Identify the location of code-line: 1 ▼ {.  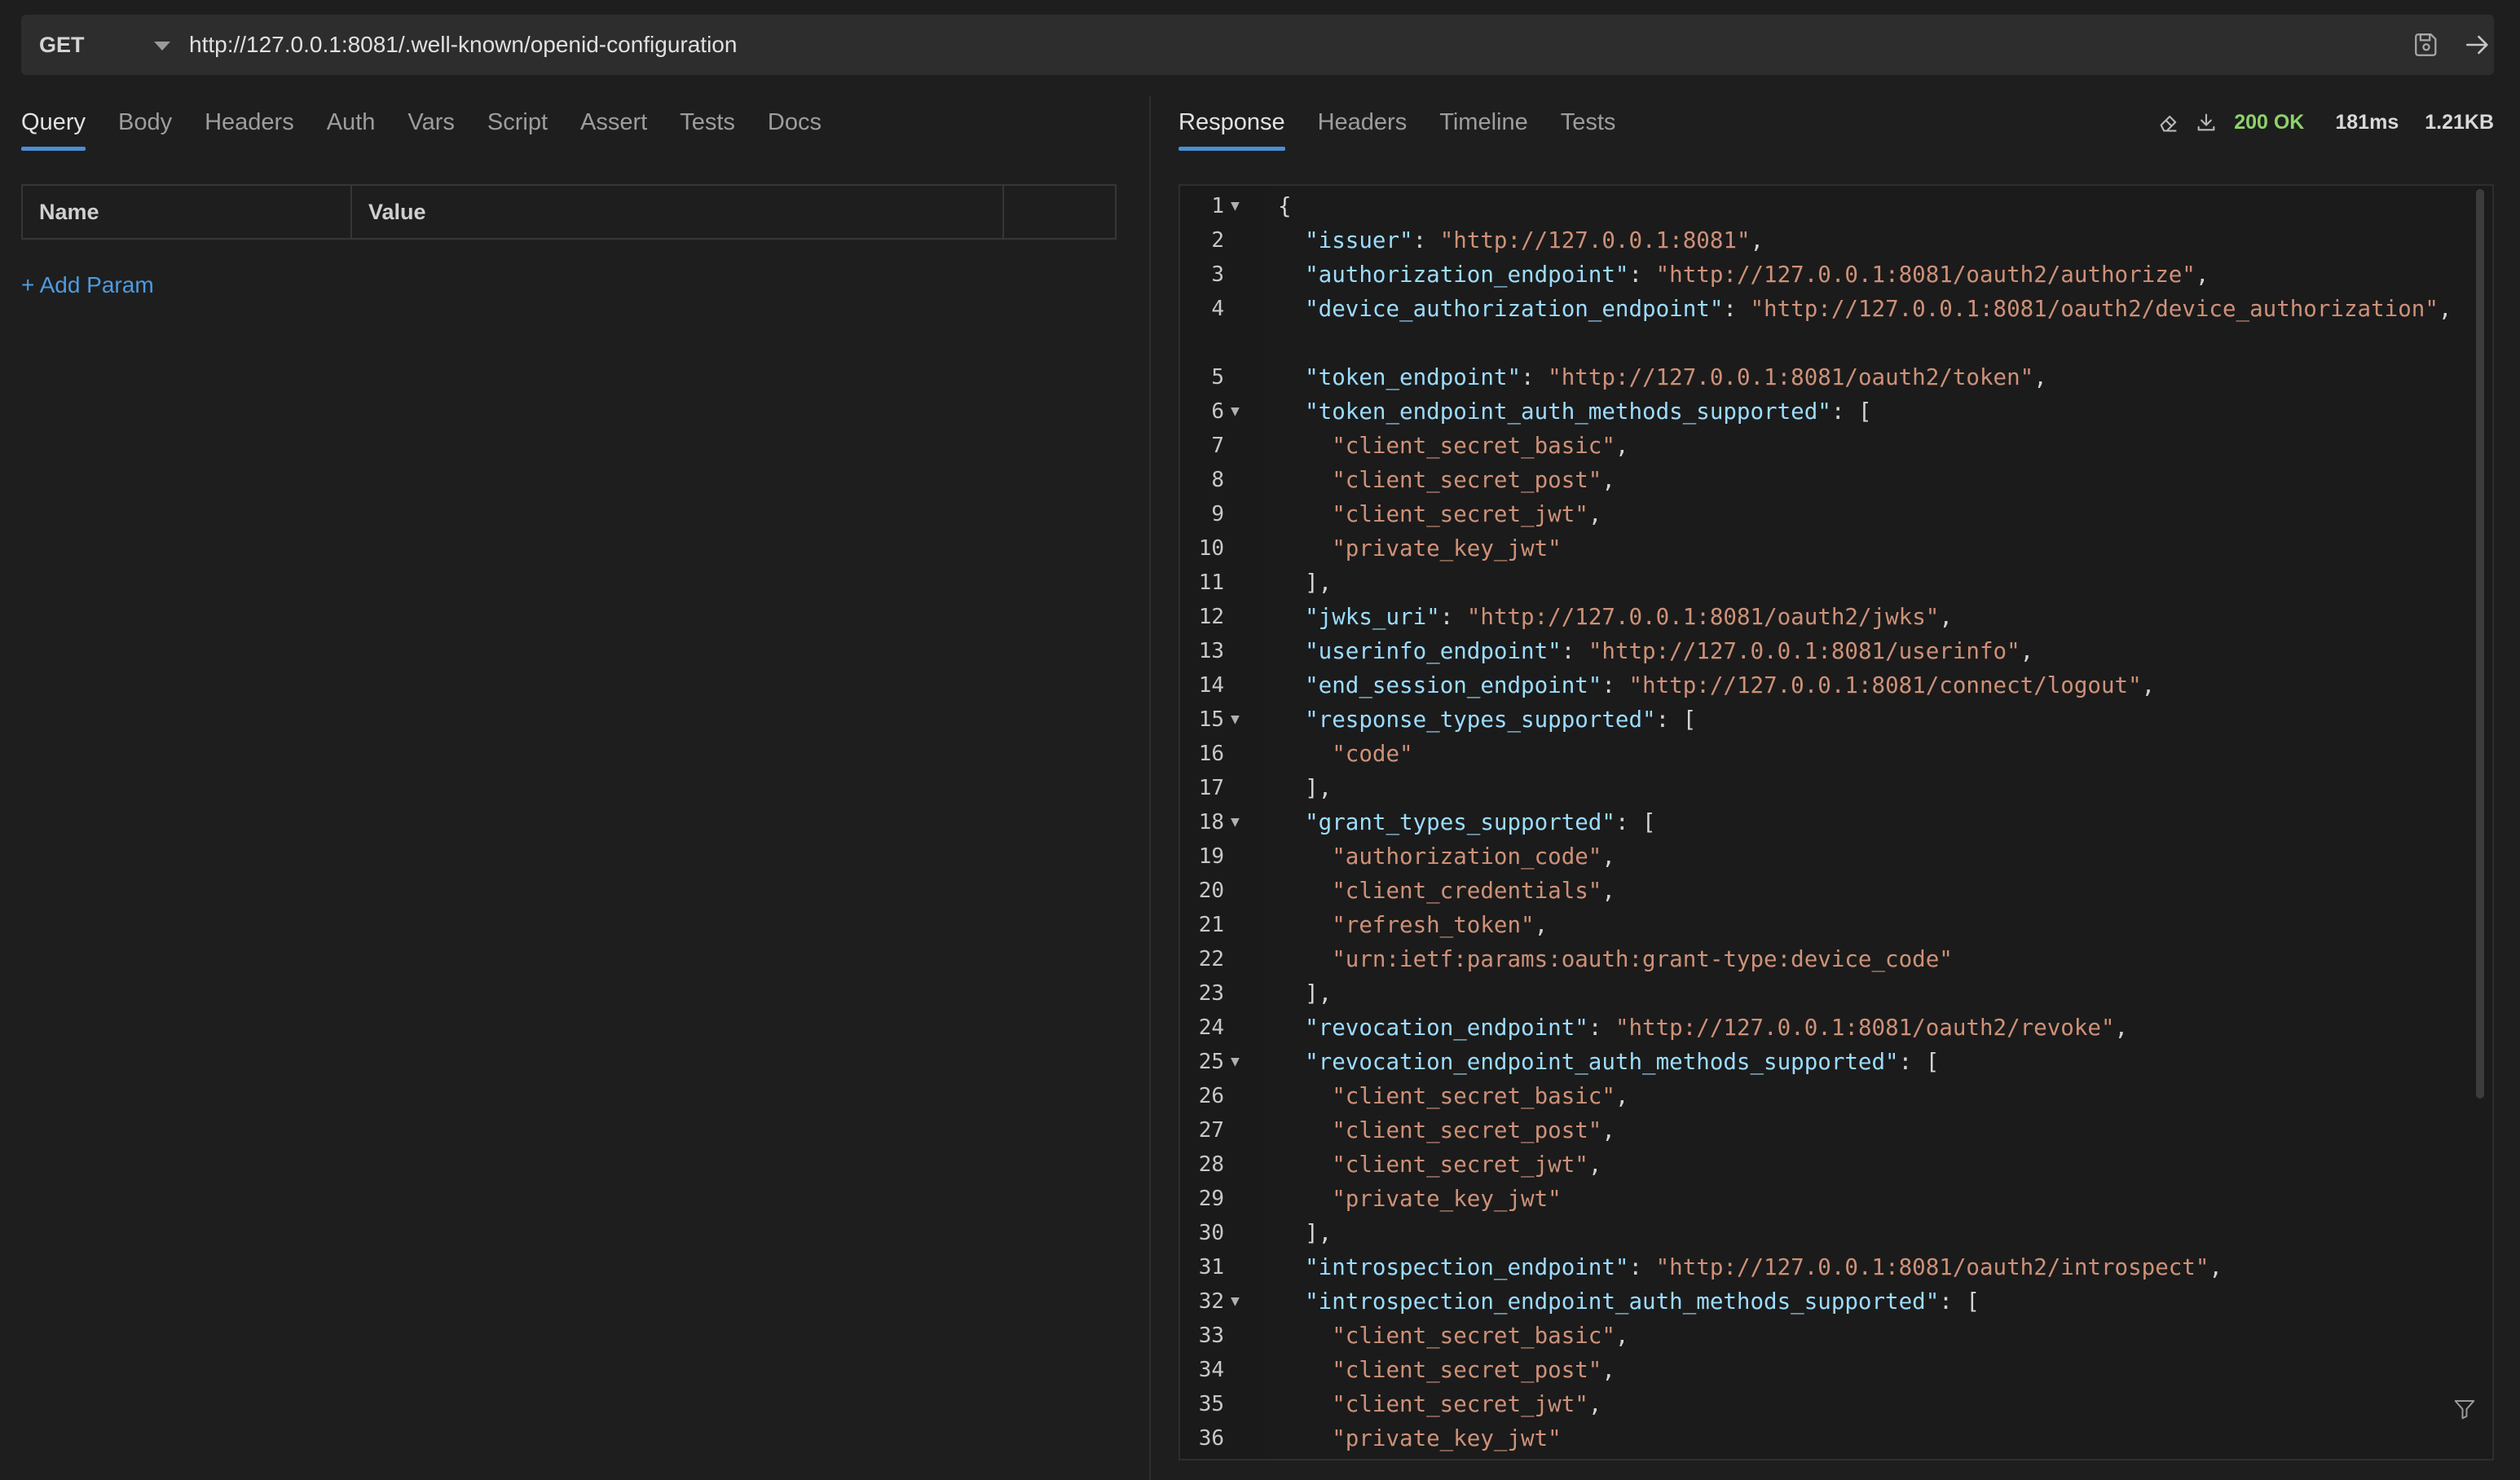
(1836, 206).